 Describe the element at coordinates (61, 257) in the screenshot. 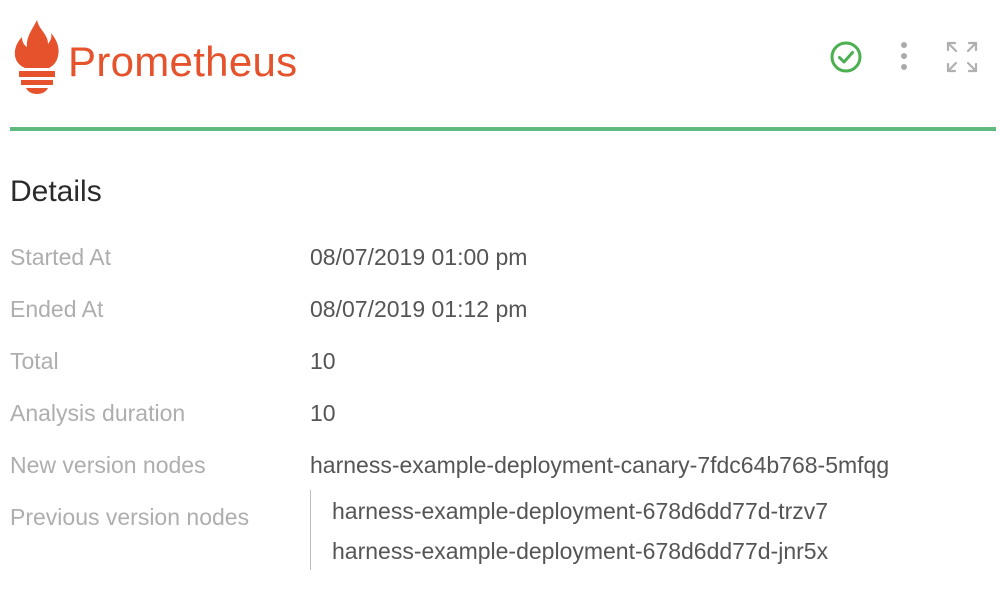

I see `started-at-label: Started At` at that location.